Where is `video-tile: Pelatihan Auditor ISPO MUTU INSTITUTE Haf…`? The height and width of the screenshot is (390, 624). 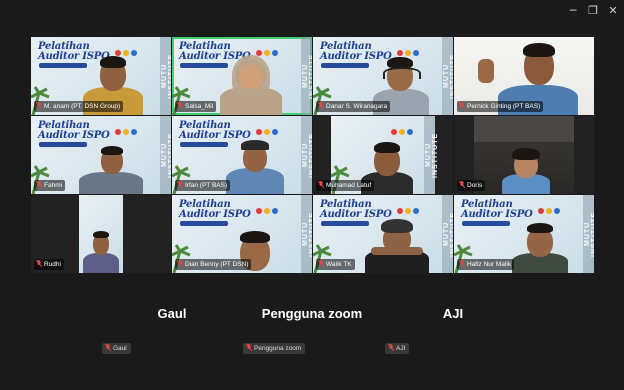 video-tile: Pelatihan Auditor ISPO MUTU INSTITUTE Haf… is located at coordinates (524, 234).